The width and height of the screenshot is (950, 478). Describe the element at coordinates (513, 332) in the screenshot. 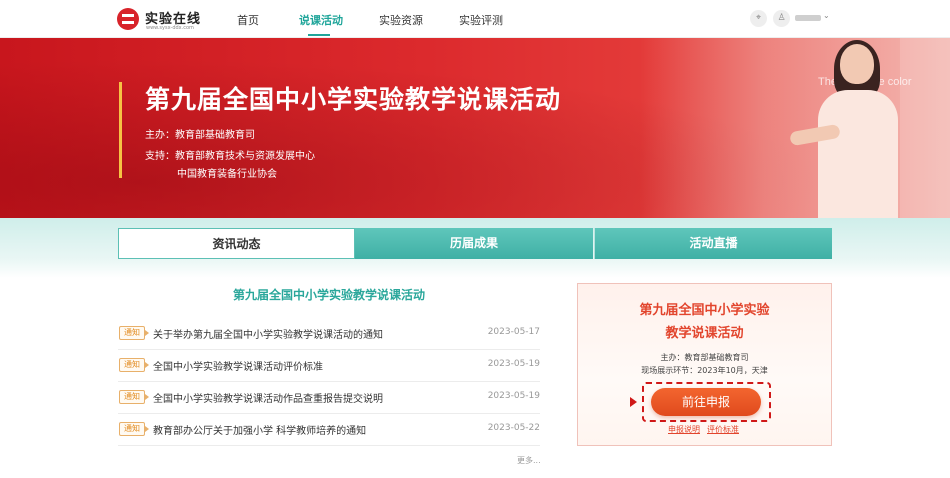

I see `news-date: 2023-05-17` at that location.